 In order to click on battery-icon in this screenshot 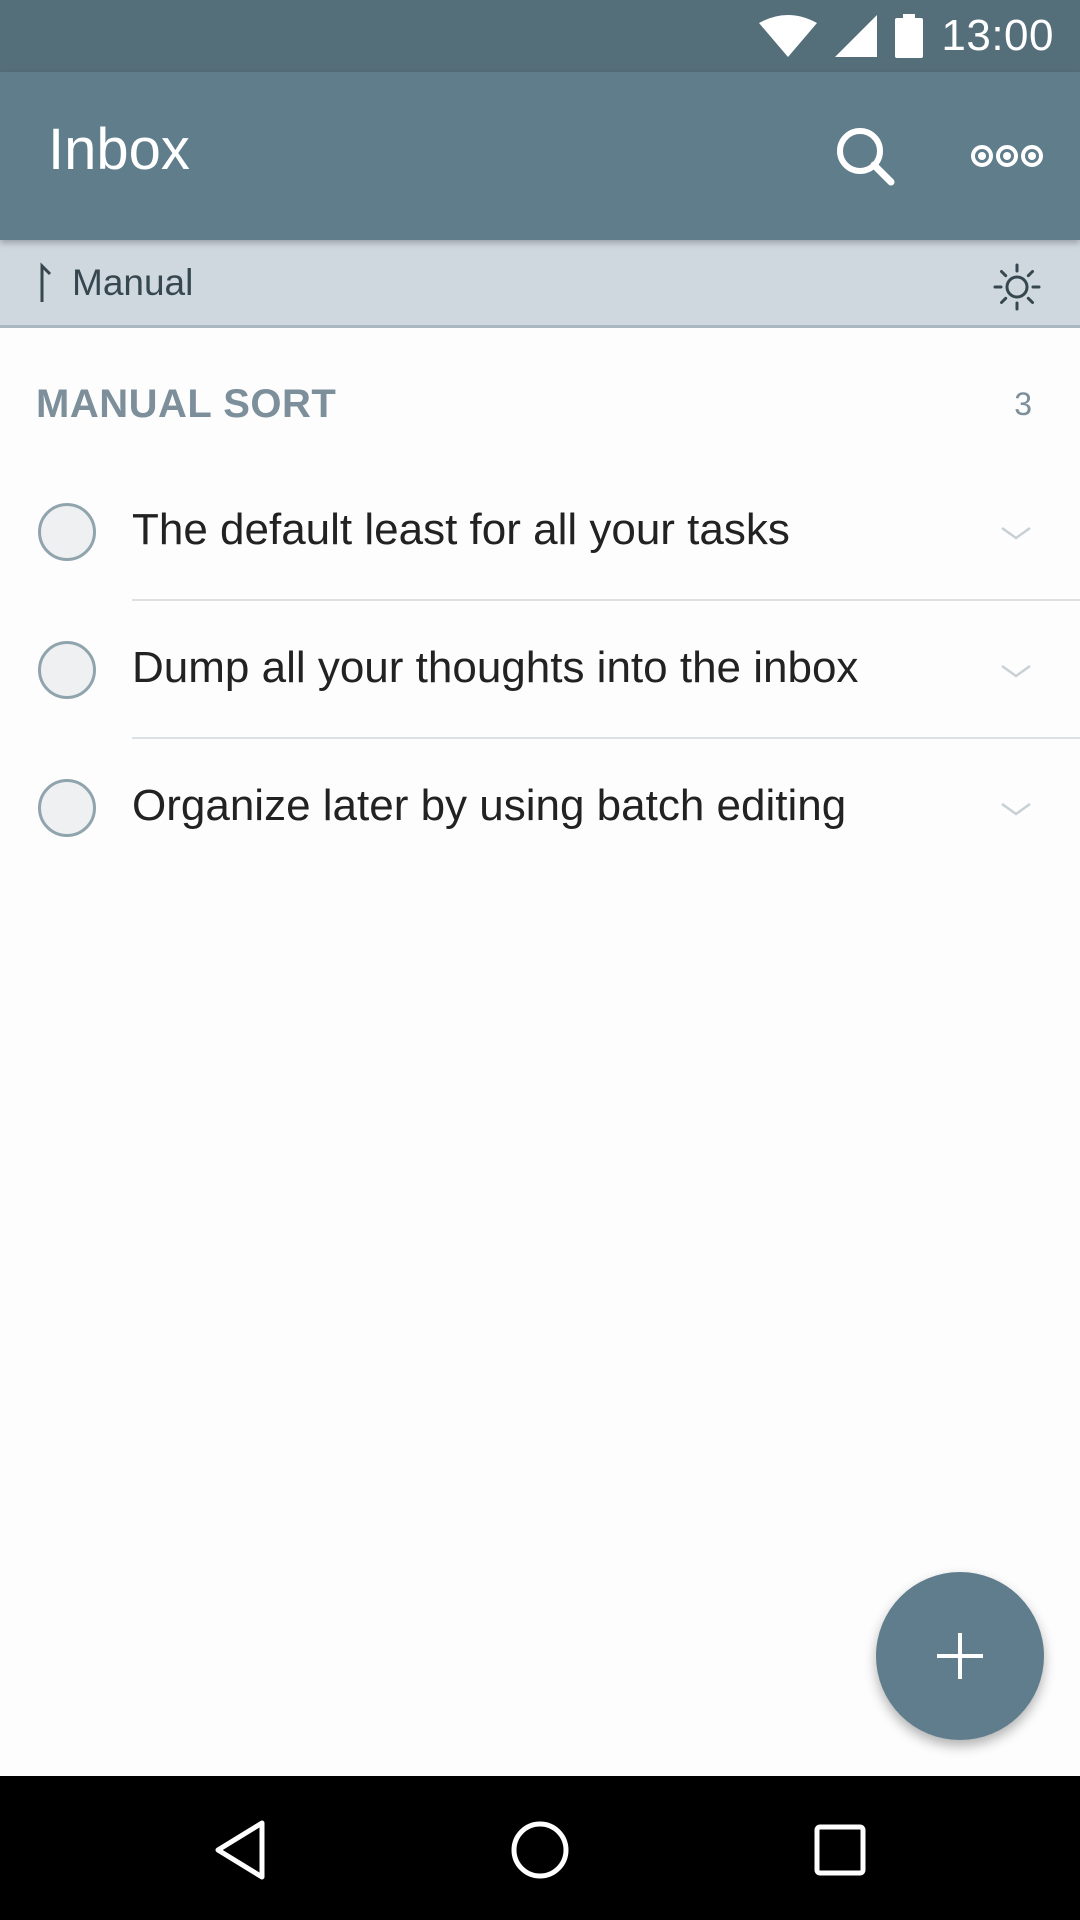, I will do `click(909, 36)`.